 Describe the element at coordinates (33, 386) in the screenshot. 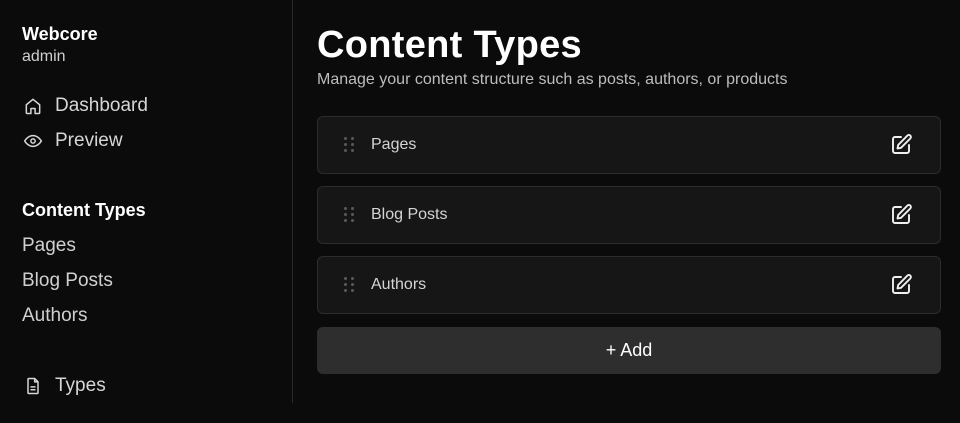

I see `document-icon` at that location.